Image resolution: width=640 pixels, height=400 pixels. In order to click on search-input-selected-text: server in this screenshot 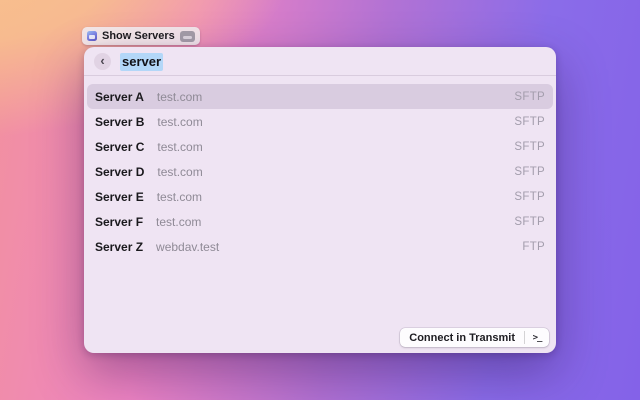, I will do `click(142, 61)`.